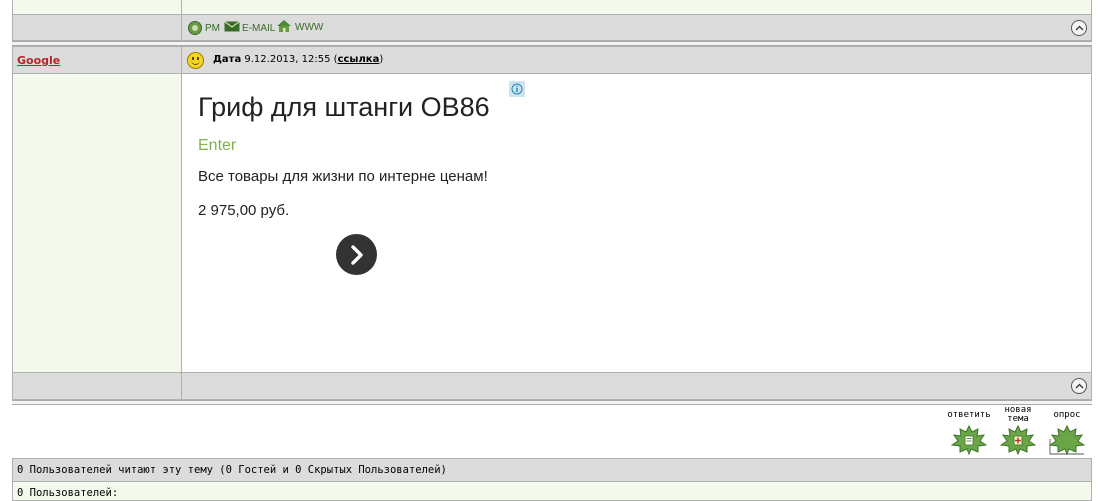 The image size is (1120, 501). I want to click on www-link: WWW, so click(299, 27).